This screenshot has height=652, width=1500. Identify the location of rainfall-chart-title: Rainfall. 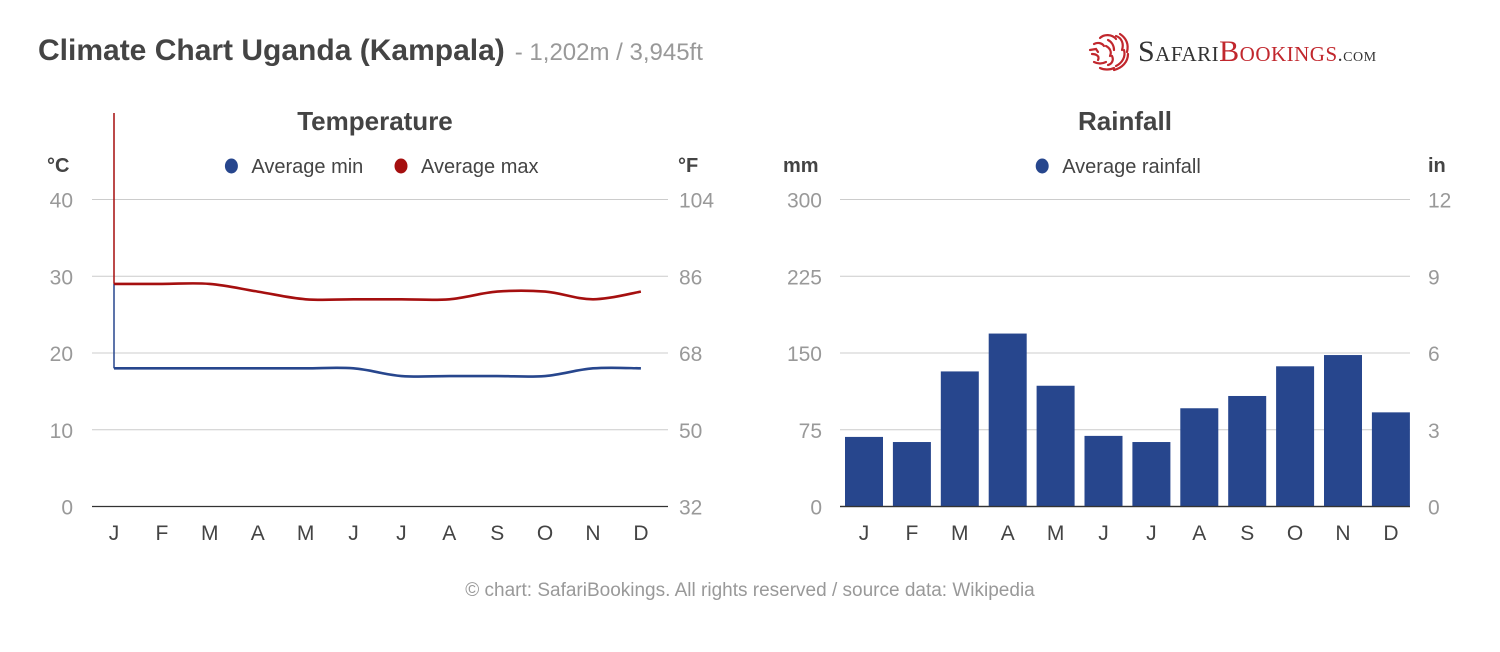
(1125, 121).